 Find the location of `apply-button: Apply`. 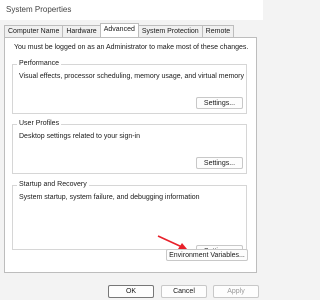

apply-button: Apply is located at coordinates (236, 291).